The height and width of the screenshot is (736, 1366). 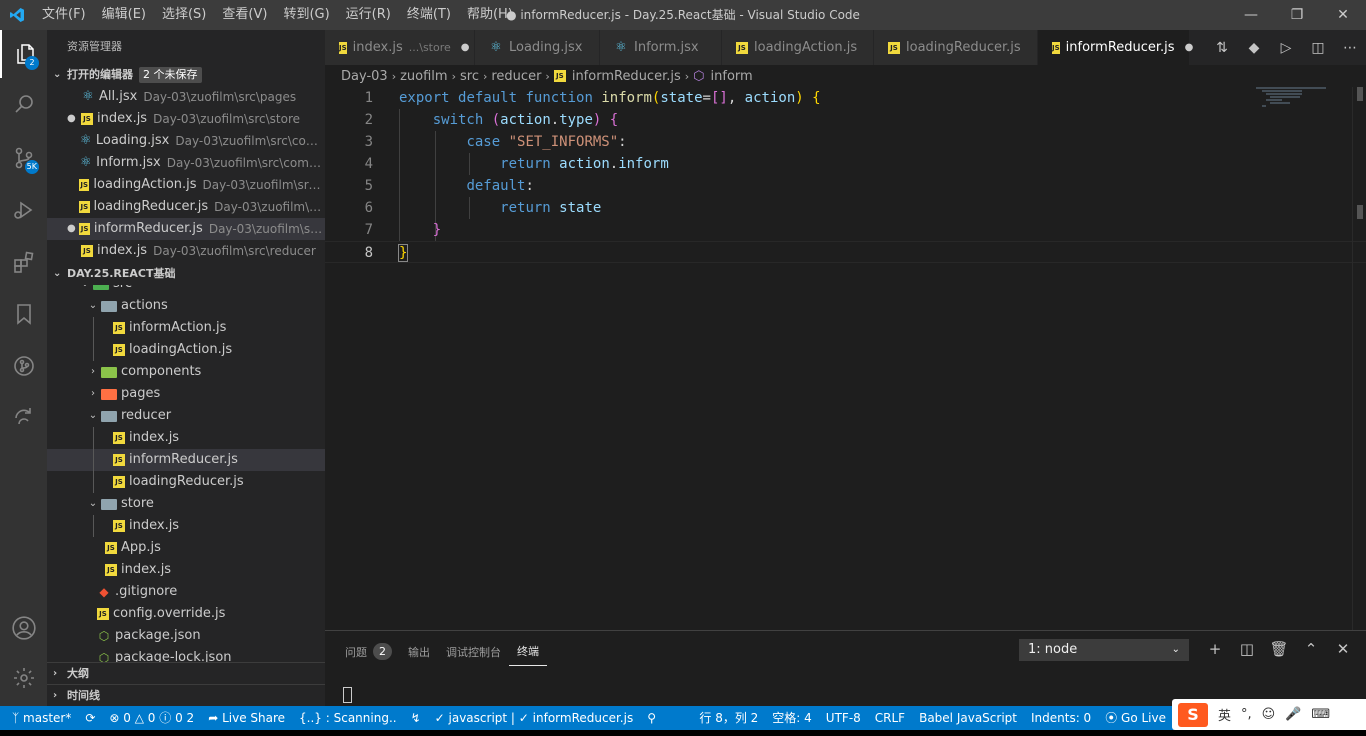 I want to click on ime-toolbar: S 英 °, ☺ 🎤 ⌨, so click(x=1269, y=714).